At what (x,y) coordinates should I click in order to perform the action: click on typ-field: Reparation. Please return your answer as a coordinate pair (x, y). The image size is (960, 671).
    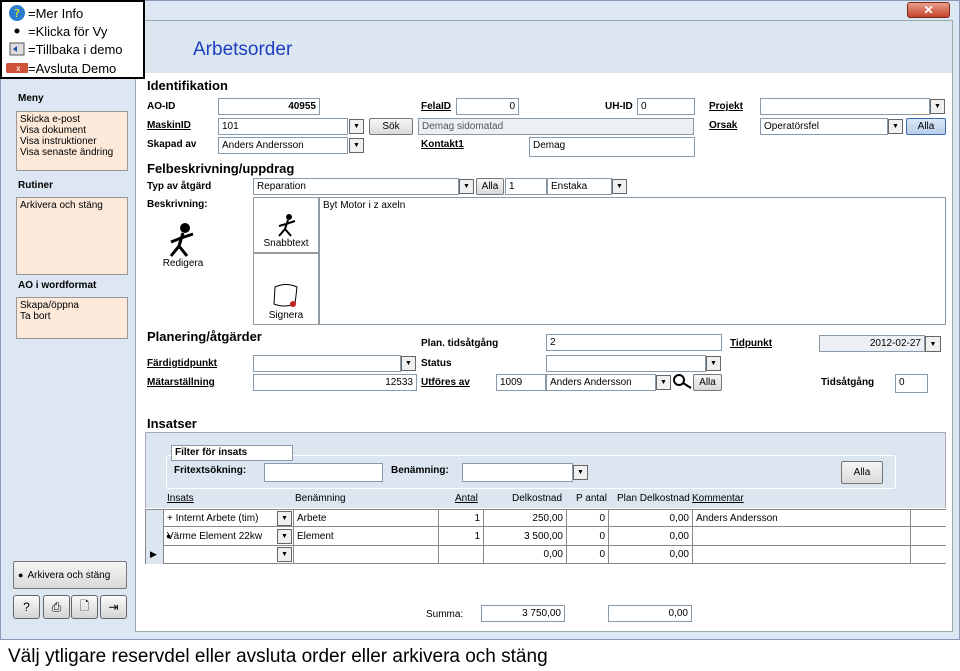
    Looking at the image, I should click on (356, 186).